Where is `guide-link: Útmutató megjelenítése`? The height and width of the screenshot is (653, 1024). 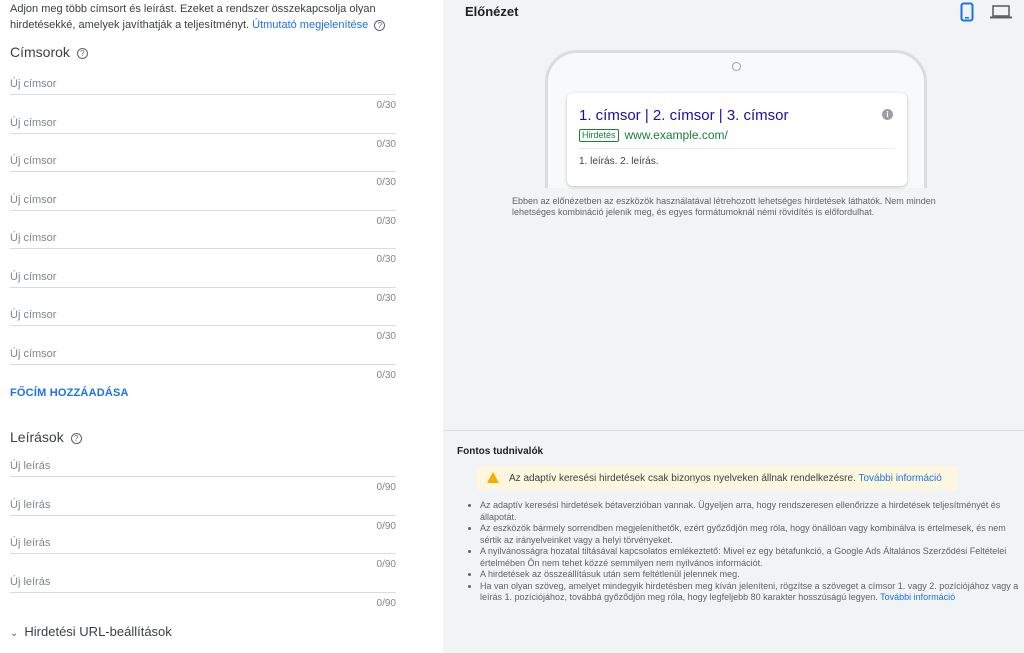
guide-link: Útmutató megjelenítése is located at coordinates (310, 25).